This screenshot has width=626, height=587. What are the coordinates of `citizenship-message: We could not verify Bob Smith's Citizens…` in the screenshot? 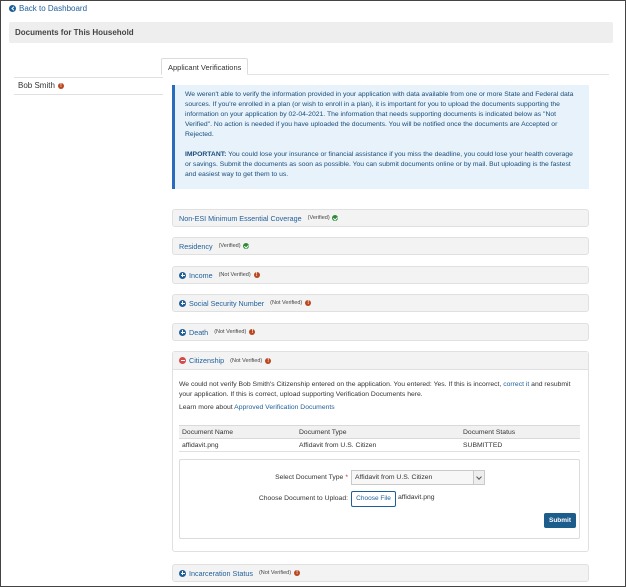 It's located at (379, 390).